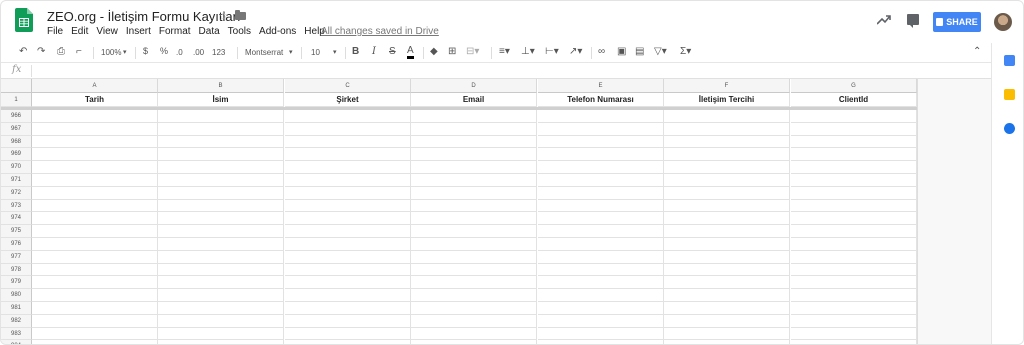  Describe the element at coordinates (61, 51) in the screenshot. I see `print-icon: ⎙` at that location.